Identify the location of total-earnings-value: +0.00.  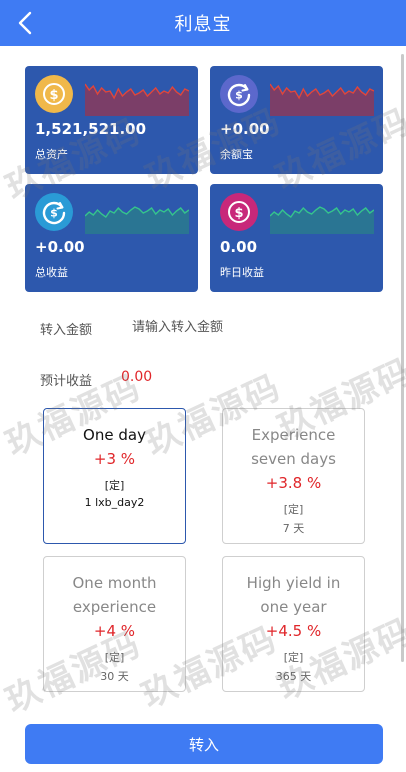
(60, 247).